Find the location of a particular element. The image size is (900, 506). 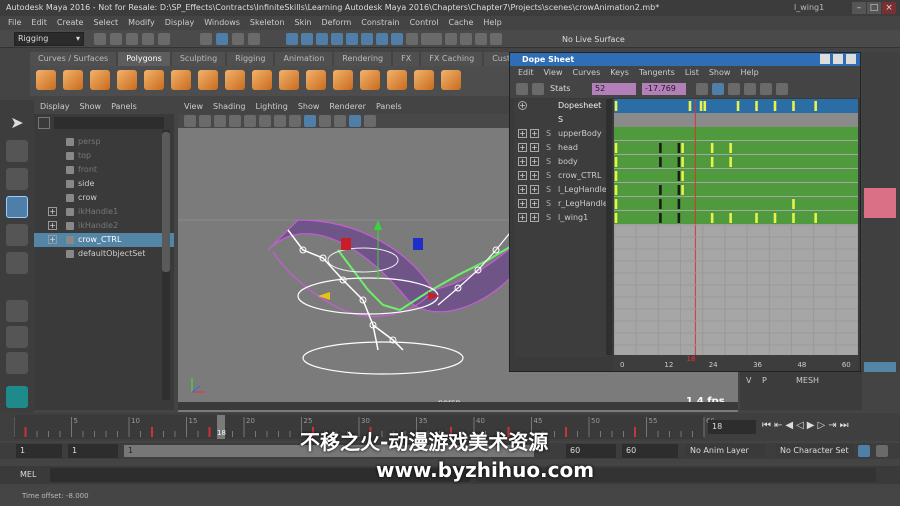

ds-minimize-button is located at coordinates (825, 59).